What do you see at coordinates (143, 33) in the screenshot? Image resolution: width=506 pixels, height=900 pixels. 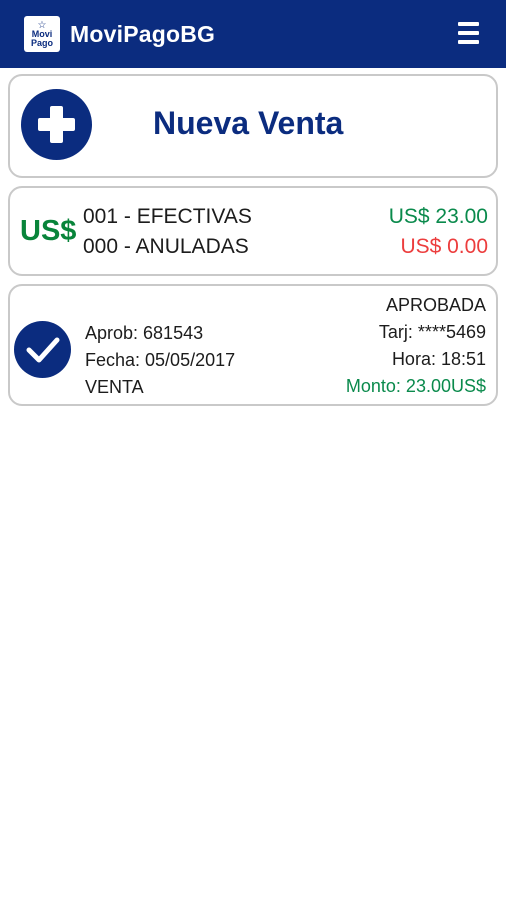 I see `app-title: MoviPagoBG` at bounding box center [143, 33].